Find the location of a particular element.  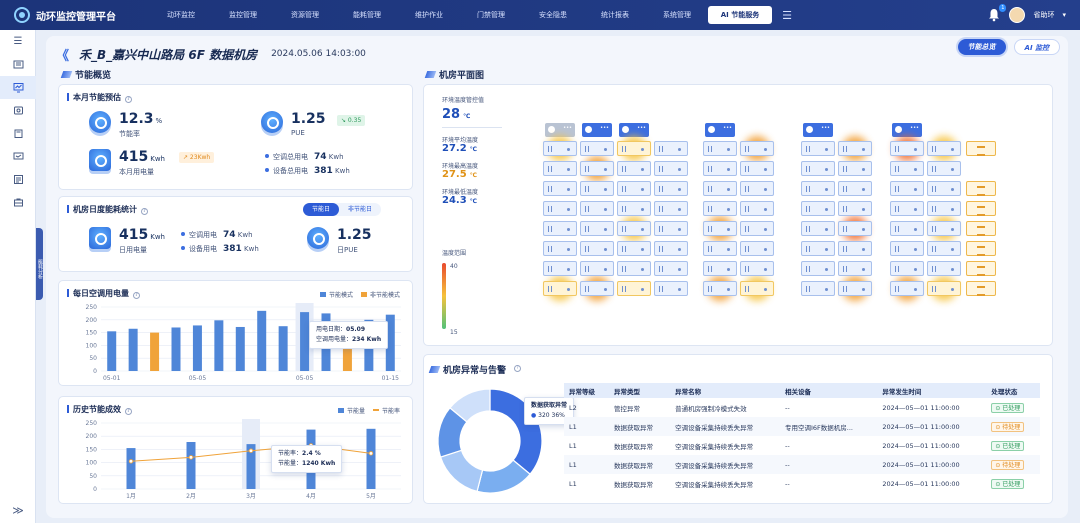

legend-item: 节能量 is located at coordinates (351, 410).